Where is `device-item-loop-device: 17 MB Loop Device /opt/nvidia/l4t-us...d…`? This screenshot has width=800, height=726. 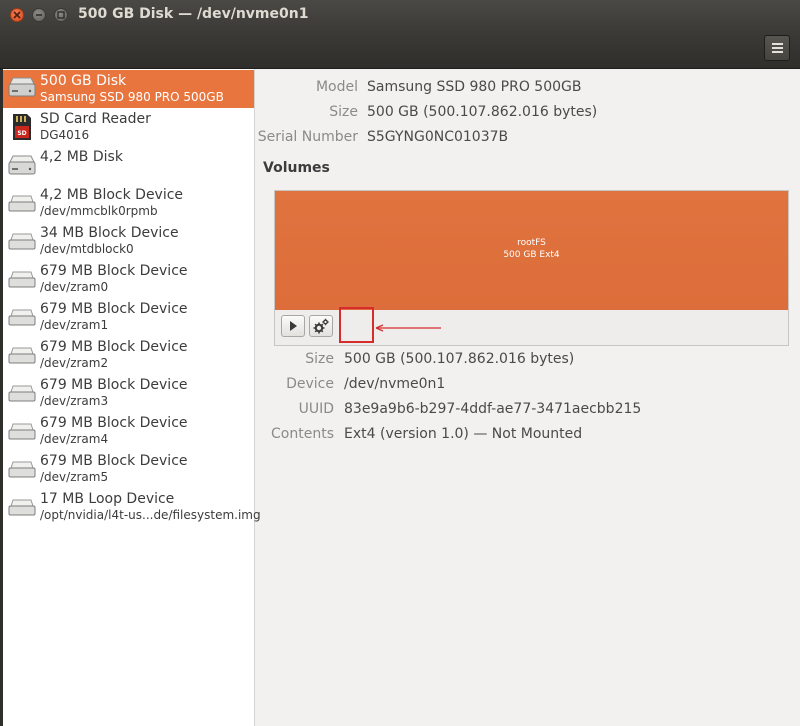 device-item-loop-device: 17 MB Loop Device /opt/nvidia/l4t-us...d… is located at coordinates (132, 507).